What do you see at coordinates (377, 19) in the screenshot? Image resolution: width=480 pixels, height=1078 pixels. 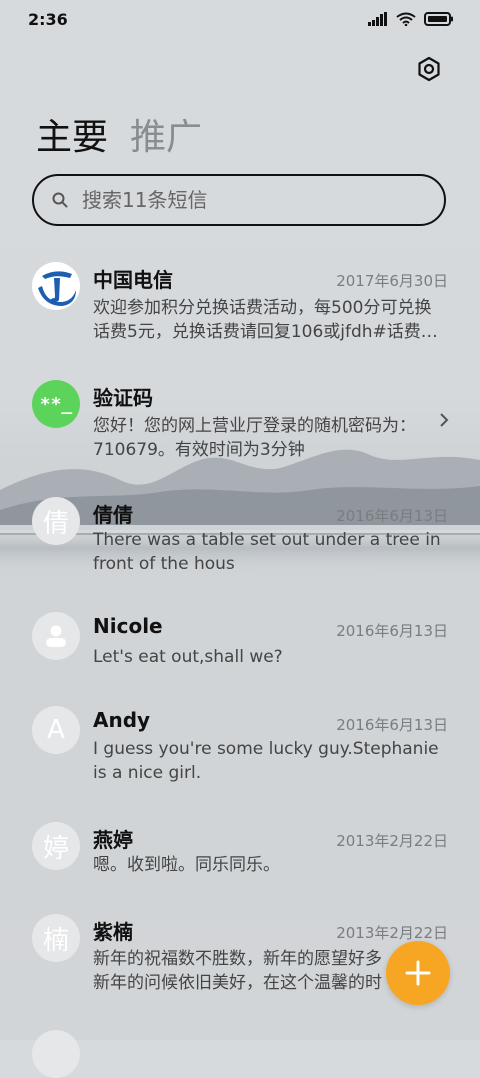 I see `signal-icon` at bounding box center [377, 19].